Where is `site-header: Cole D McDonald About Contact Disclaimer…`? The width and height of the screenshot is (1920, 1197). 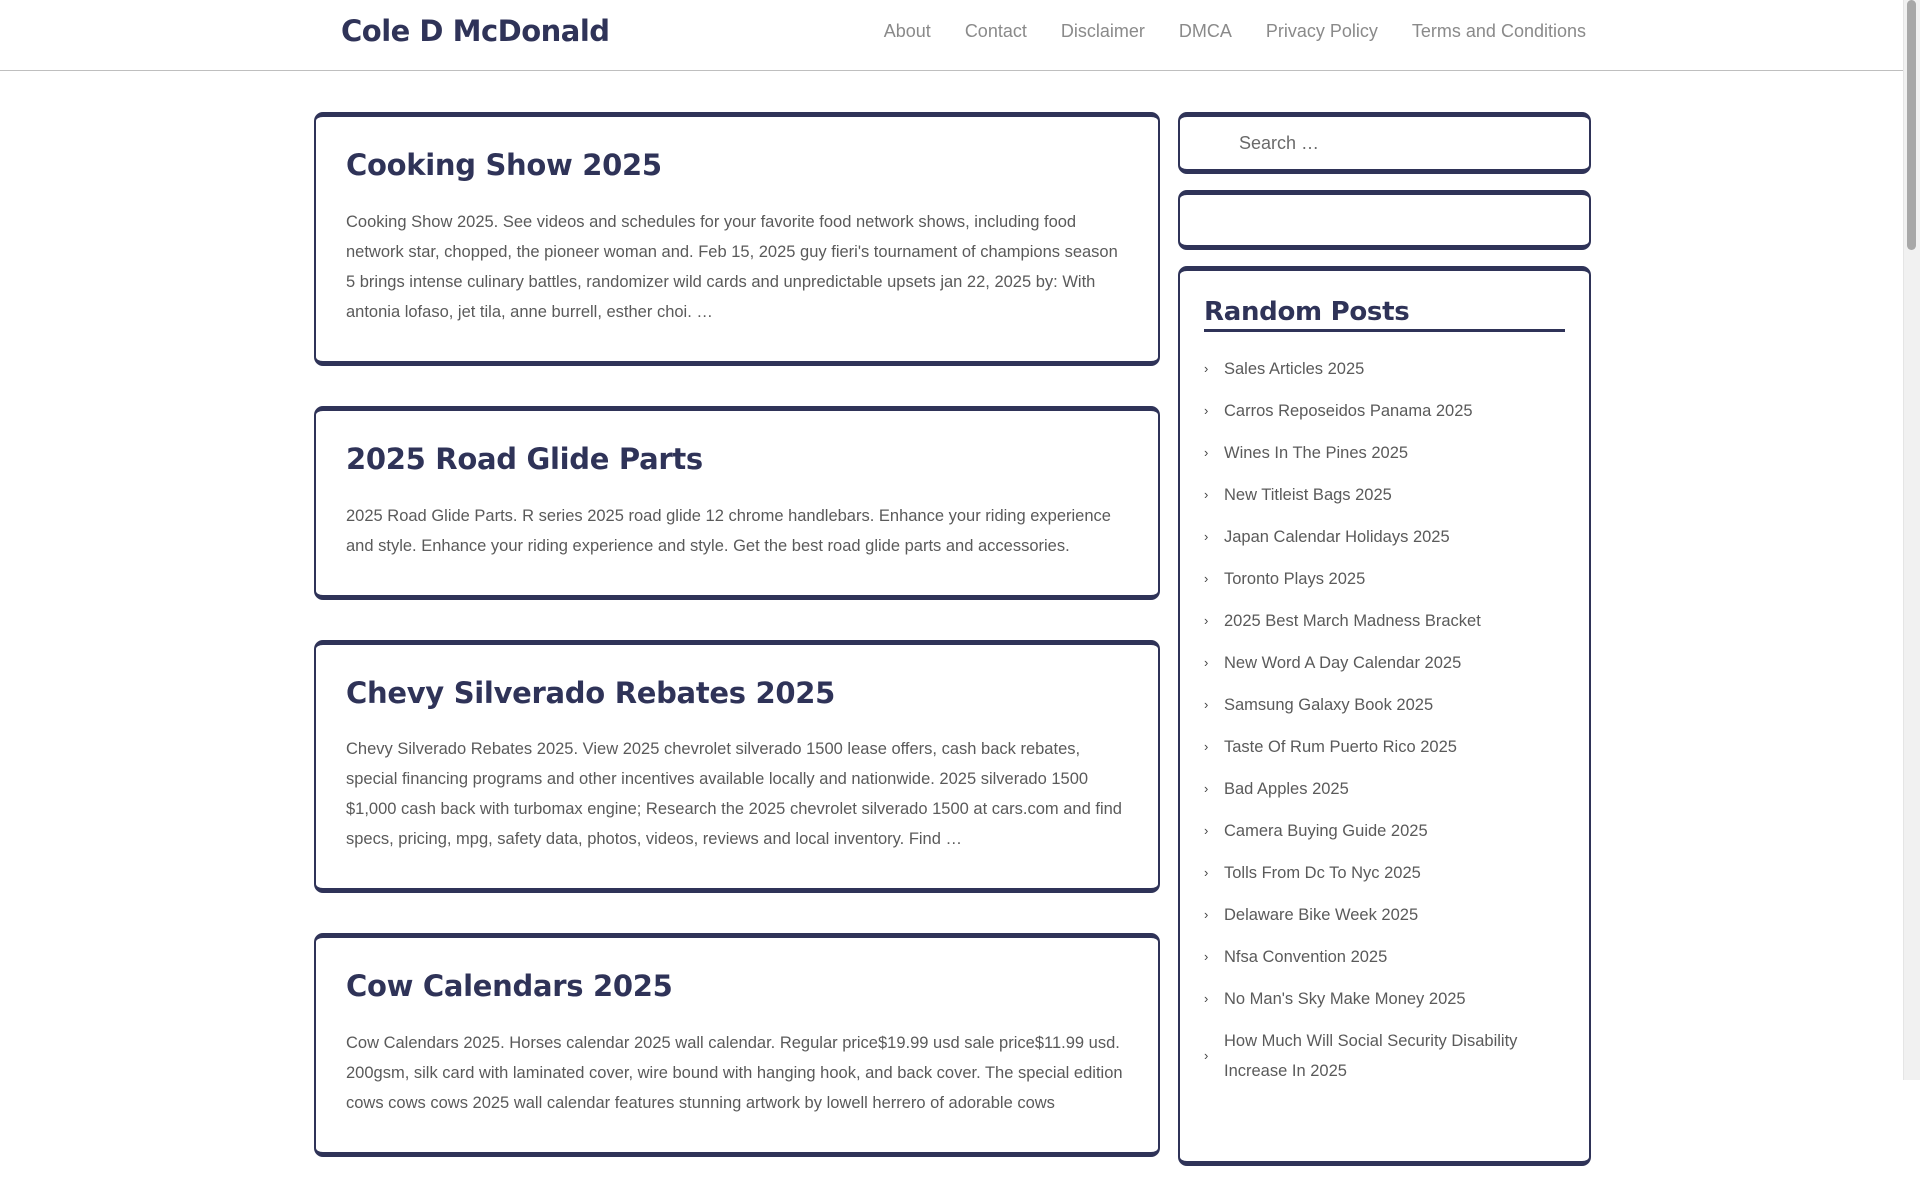
site-header: Cole D McDonald About Contact Disclaimer… is located at coordinates (952, 35).